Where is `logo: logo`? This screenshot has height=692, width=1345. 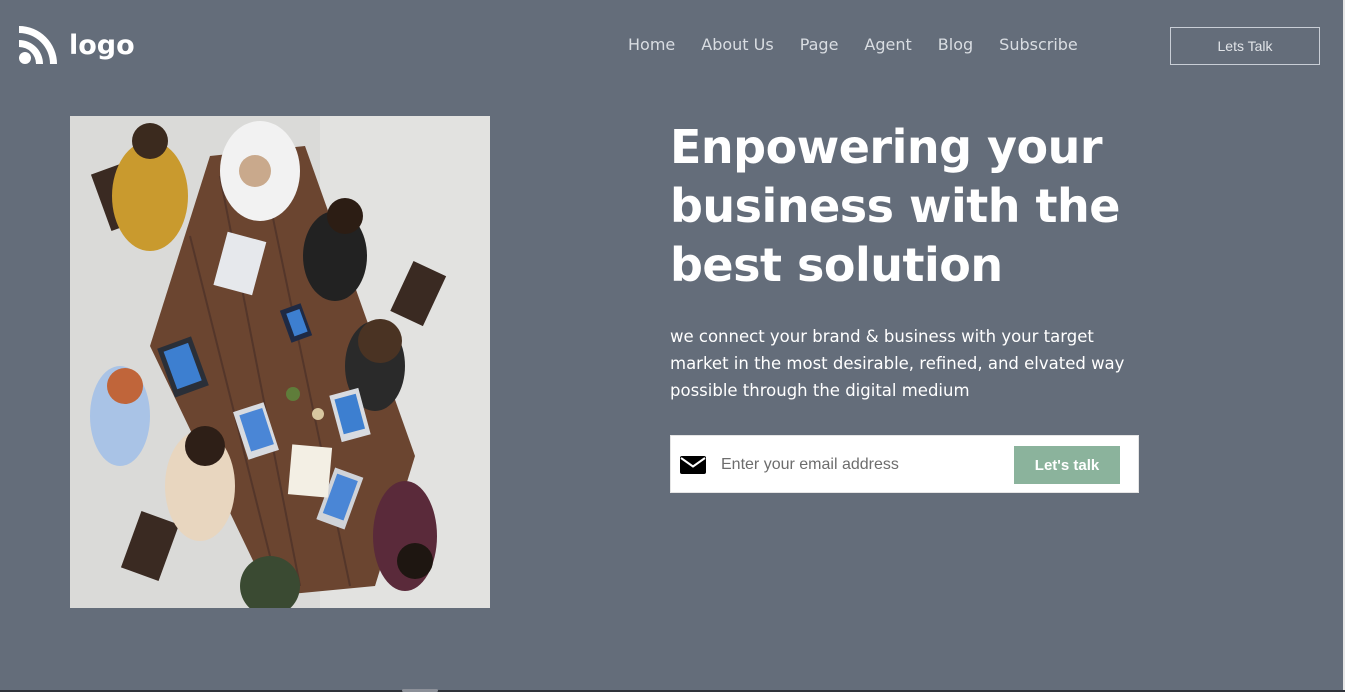
logo: logo is located at coordinates (77, 45).